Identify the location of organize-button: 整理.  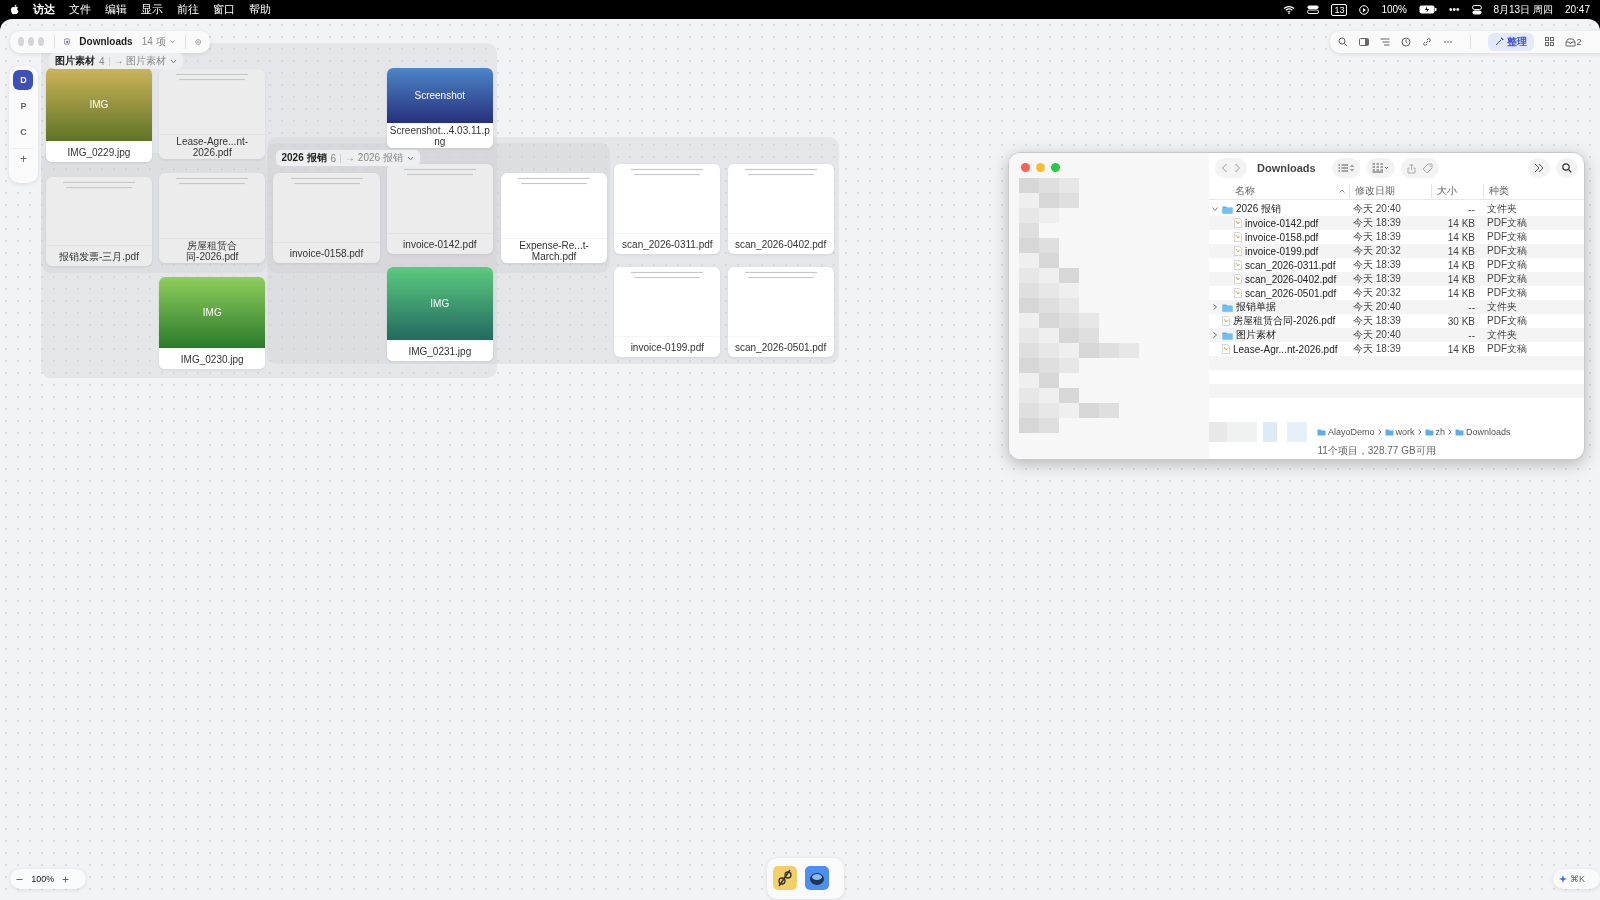
(1510, 41).